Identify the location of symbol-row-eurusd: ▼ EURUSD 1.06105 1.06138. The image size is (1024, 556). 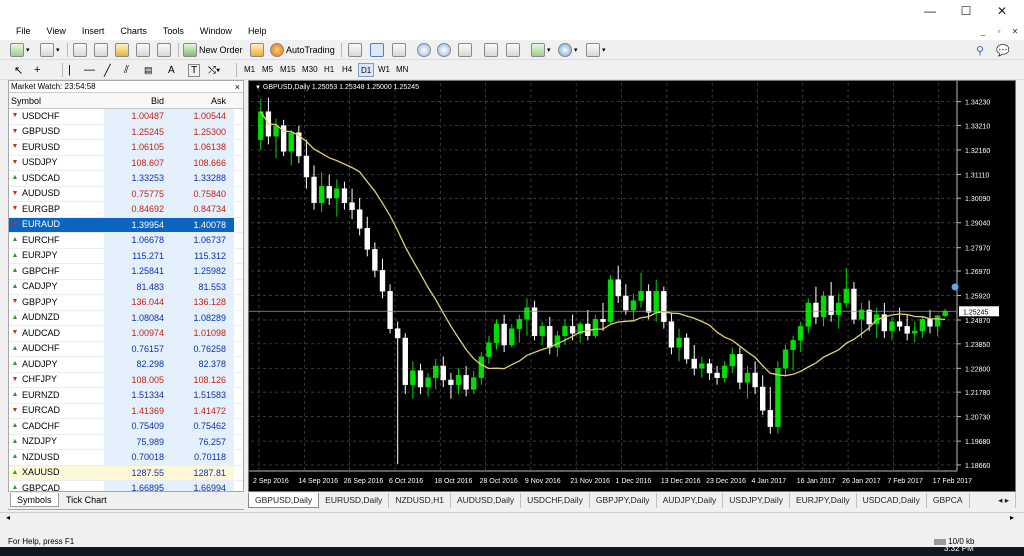
(126, 148).